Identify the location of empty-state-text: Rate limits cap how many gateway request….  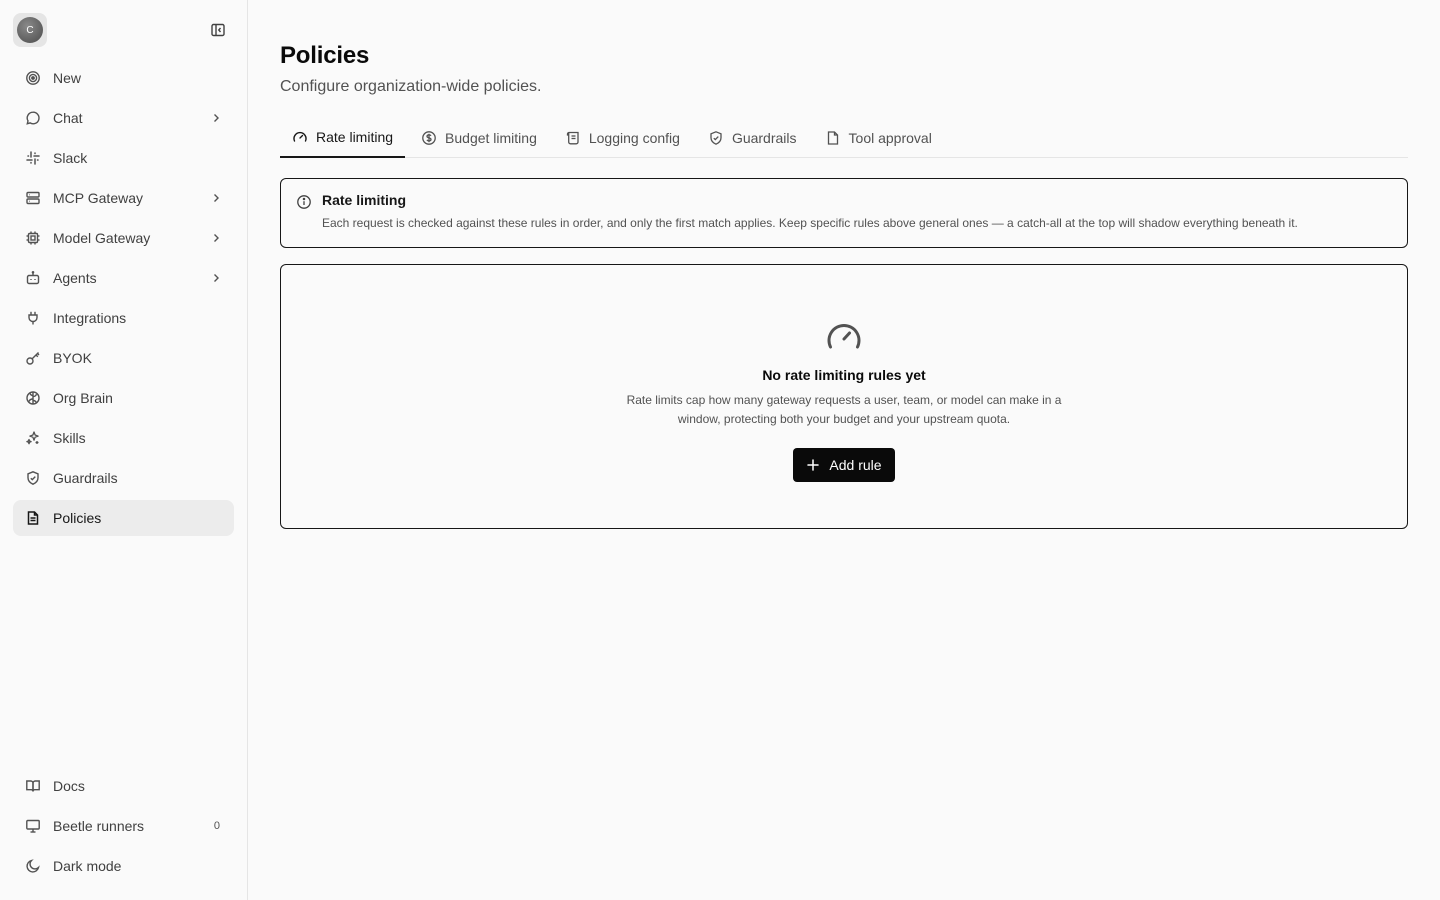
(844, 409).